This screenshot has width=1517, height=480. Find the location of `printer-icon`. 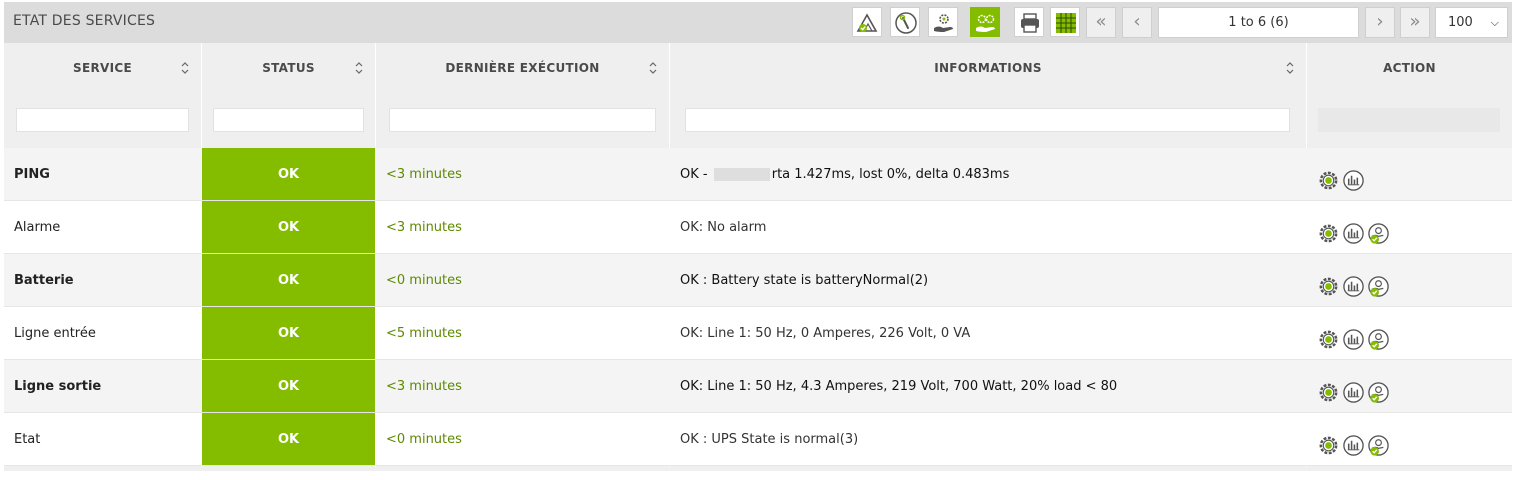

printer-icon is located at coordinates (1030, 23).